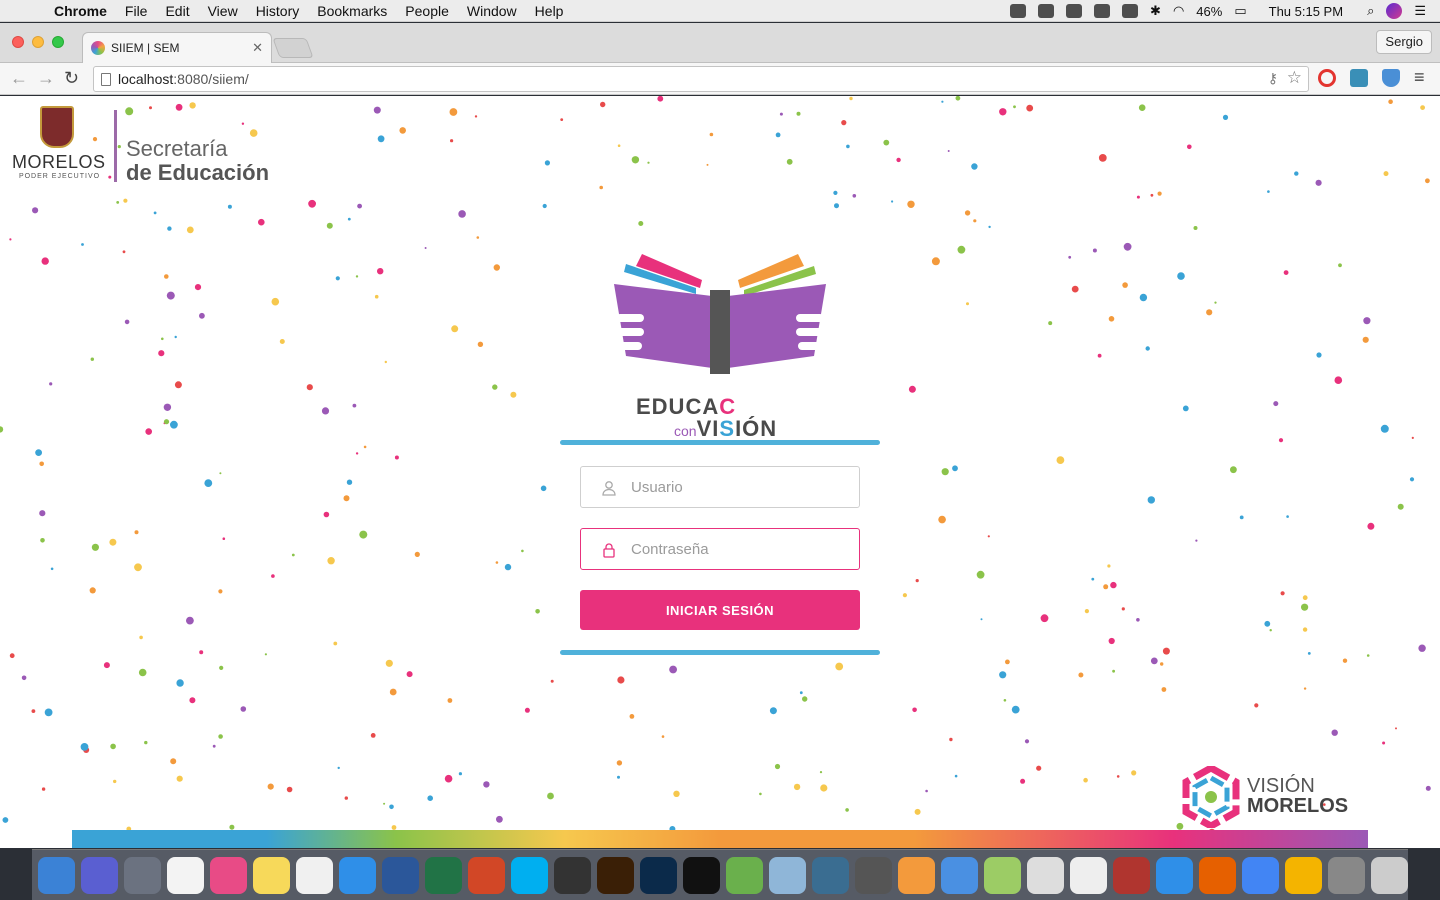  Describe the element at coordinates (1130, 11) in the screenshot. I see `airplay-icon` at that location.